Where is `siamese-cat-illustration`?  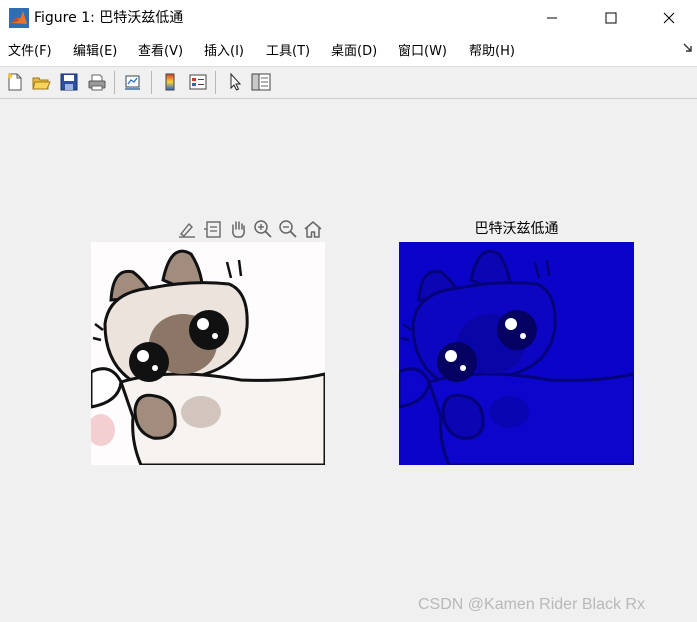 siamese-cat-illustration is located at coordinates (208, 353).